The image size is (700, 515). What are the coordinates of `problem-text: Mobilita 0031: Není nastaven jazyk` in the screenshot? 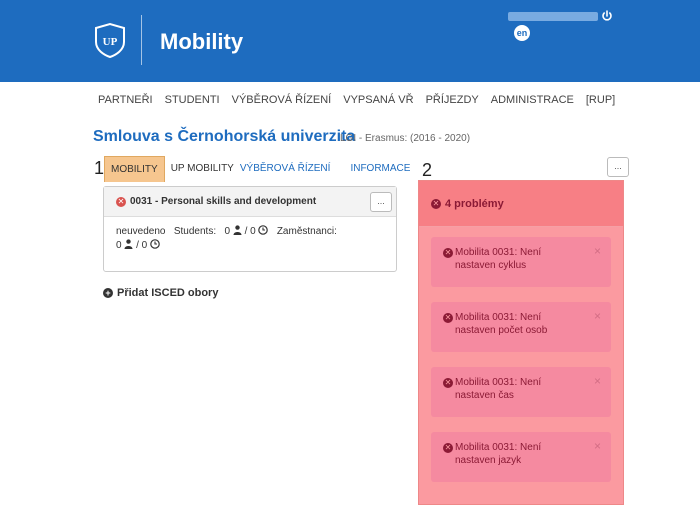 It's located at (498, 454).